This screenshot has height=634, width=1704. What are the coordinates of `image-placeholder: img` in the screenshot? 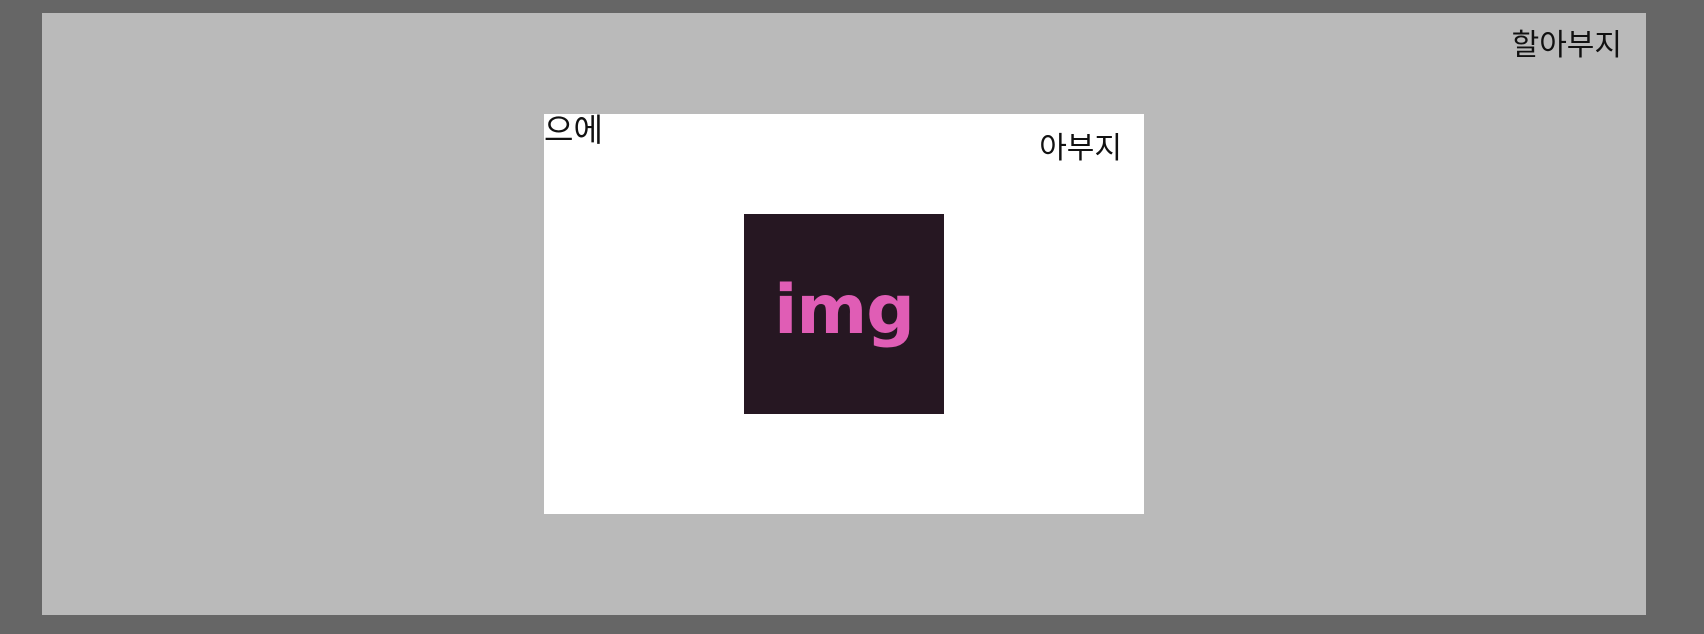 It's located at (844, 314).